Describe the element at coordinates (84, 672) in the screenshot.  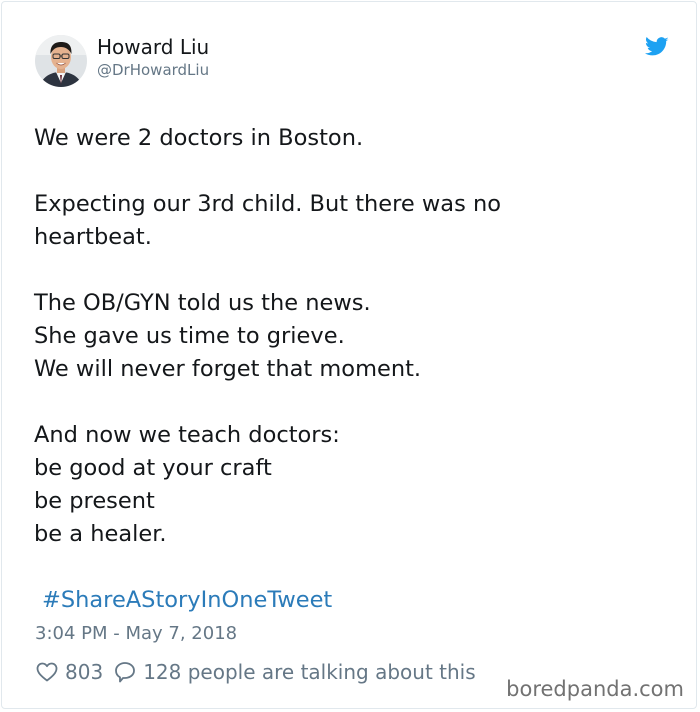
I see `like-count: 803` at that location.